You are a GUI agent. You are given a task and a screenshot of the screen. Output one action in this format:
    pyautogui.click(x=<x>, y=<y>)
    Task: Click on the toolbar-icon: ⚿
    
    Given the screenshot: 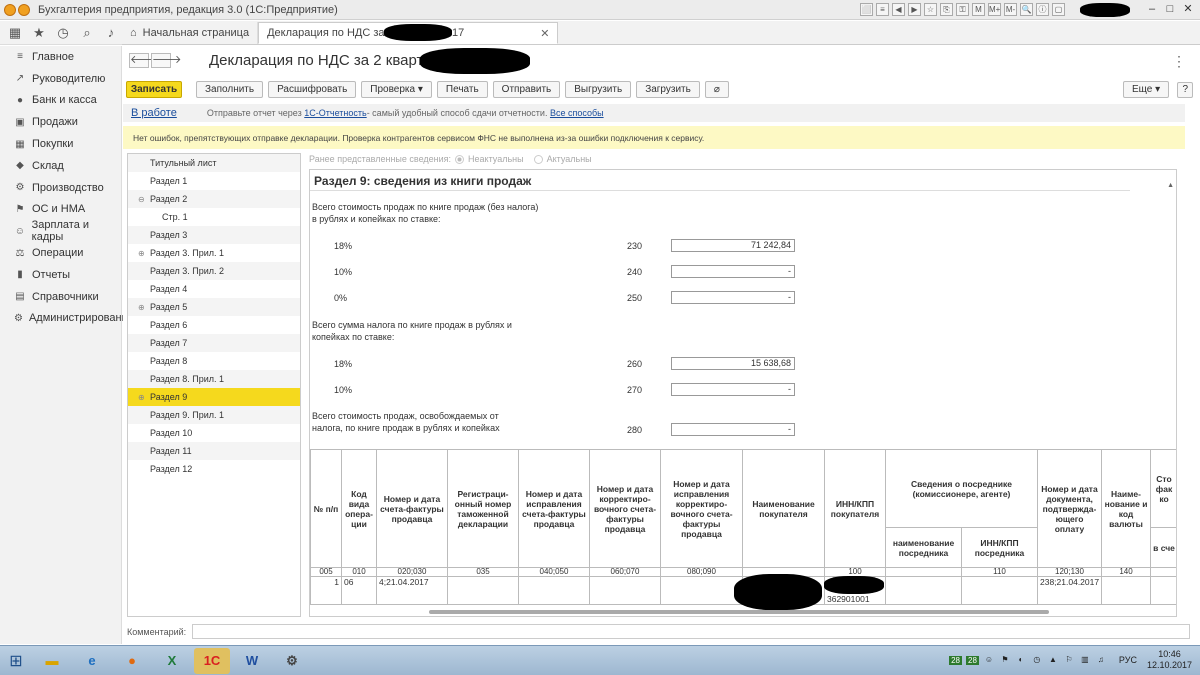 What is the action you would take?
    pyautogui.click(x=962, y=9)
    